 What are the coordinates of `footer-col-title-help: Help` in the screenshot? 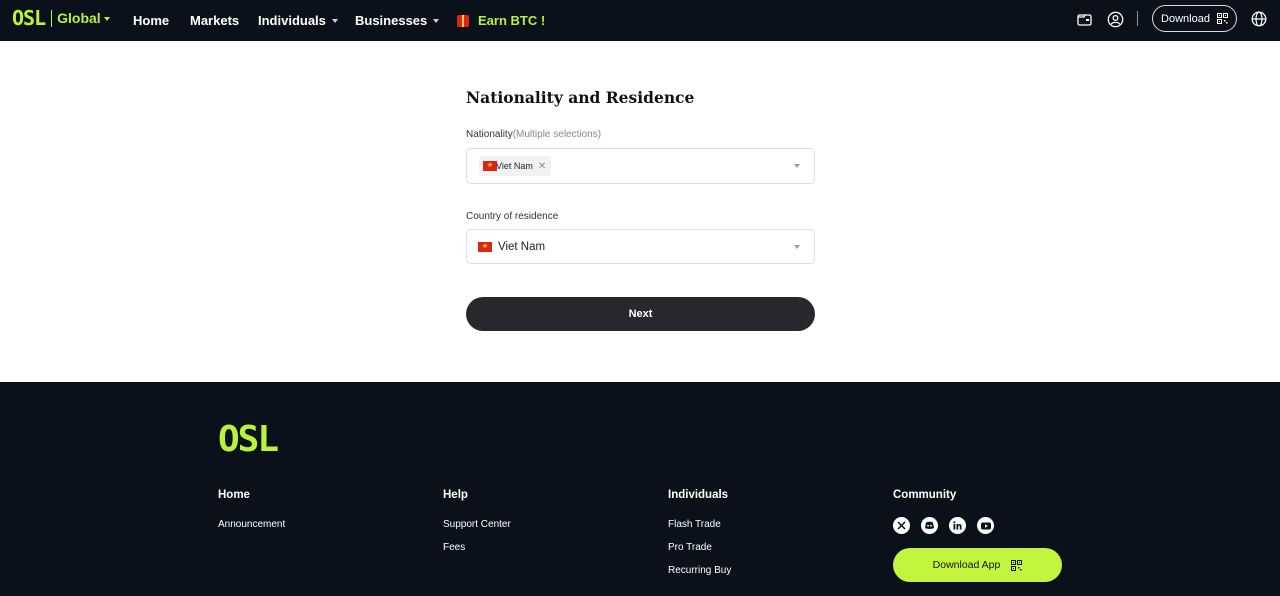 It's located at (455, 495).